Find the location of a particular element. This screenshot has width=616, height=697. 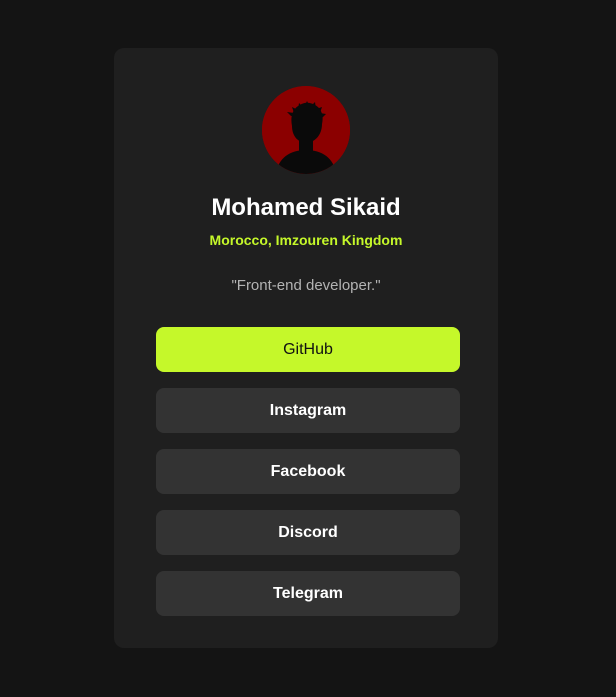

avatar is located at coordinates (306, 130).